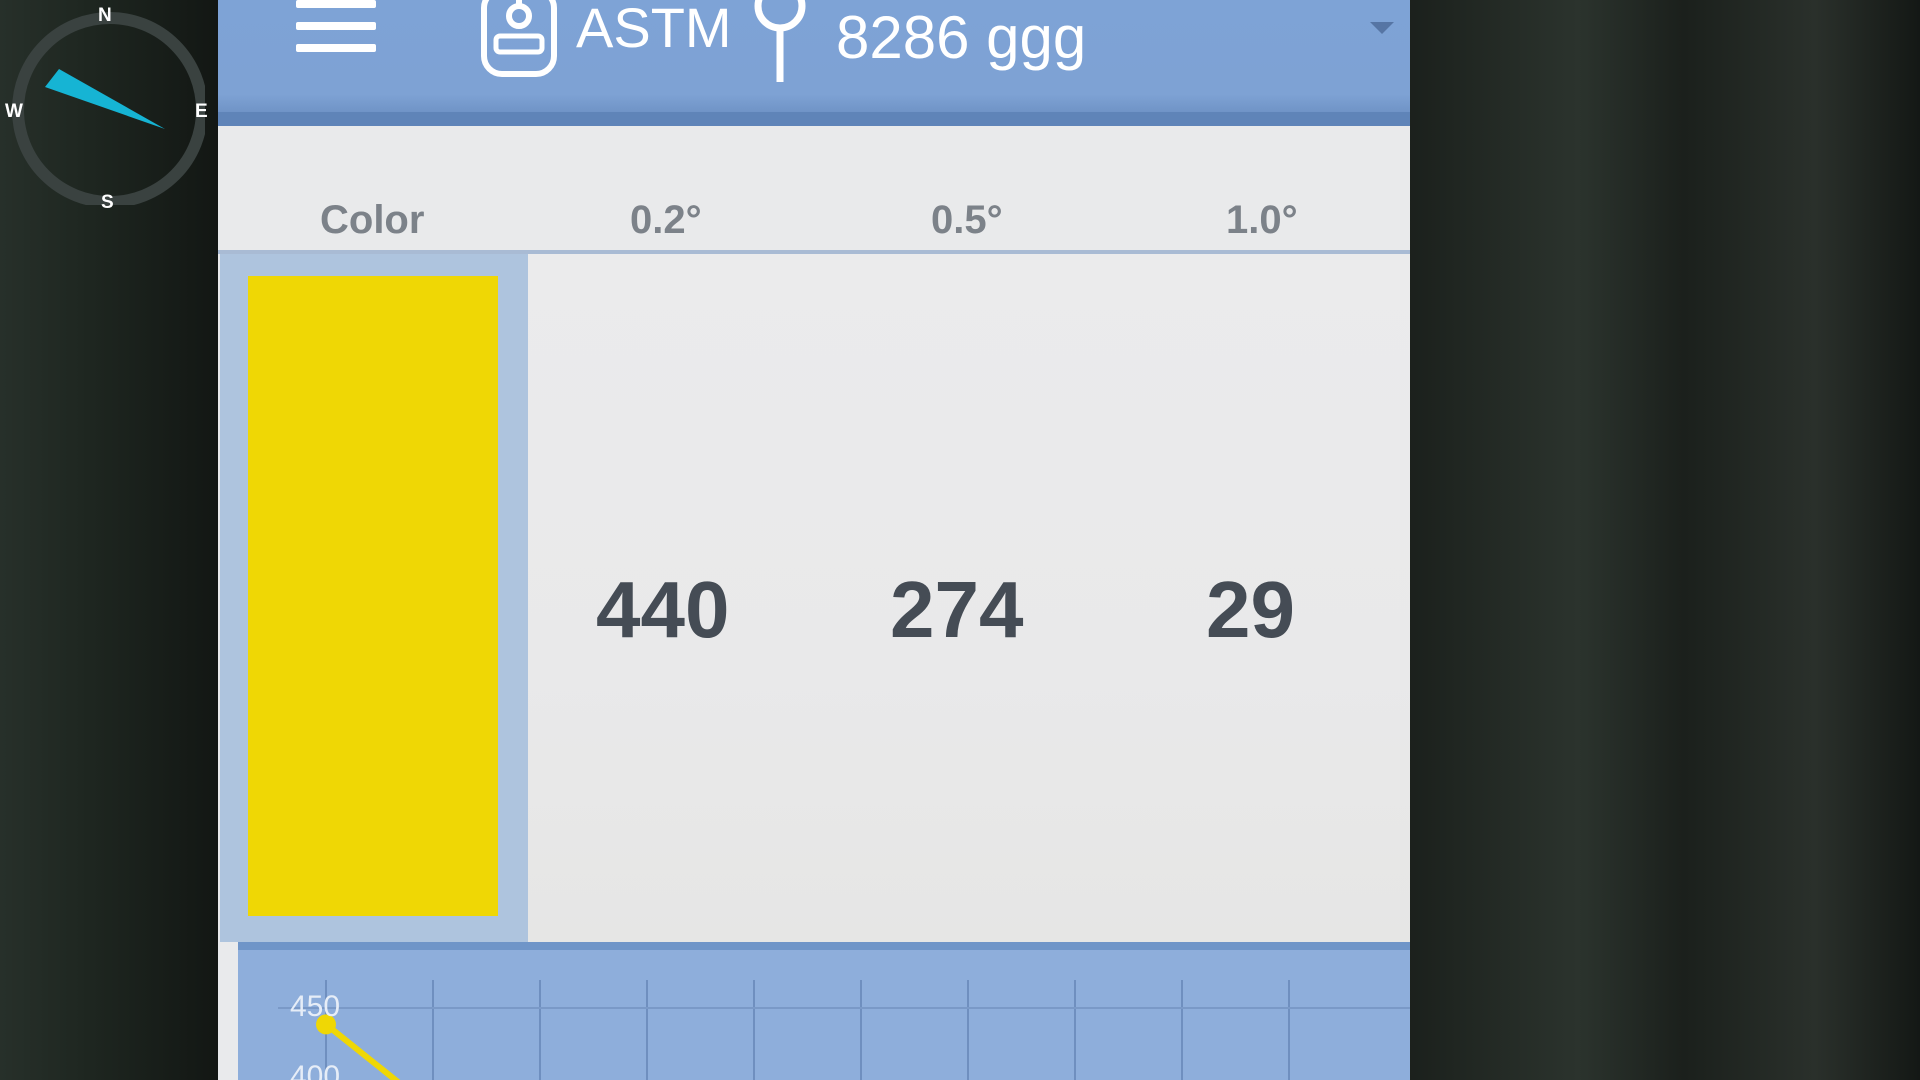  Describe the element at coordinates (957, 609) in the screenshot. I see `value-0-5-deg: 274` at that location.